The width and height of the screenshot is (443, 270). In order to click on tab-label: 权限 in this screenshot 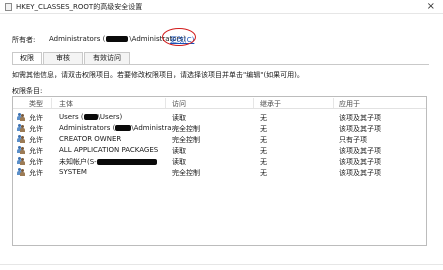, I will do `click(27, 58)`.